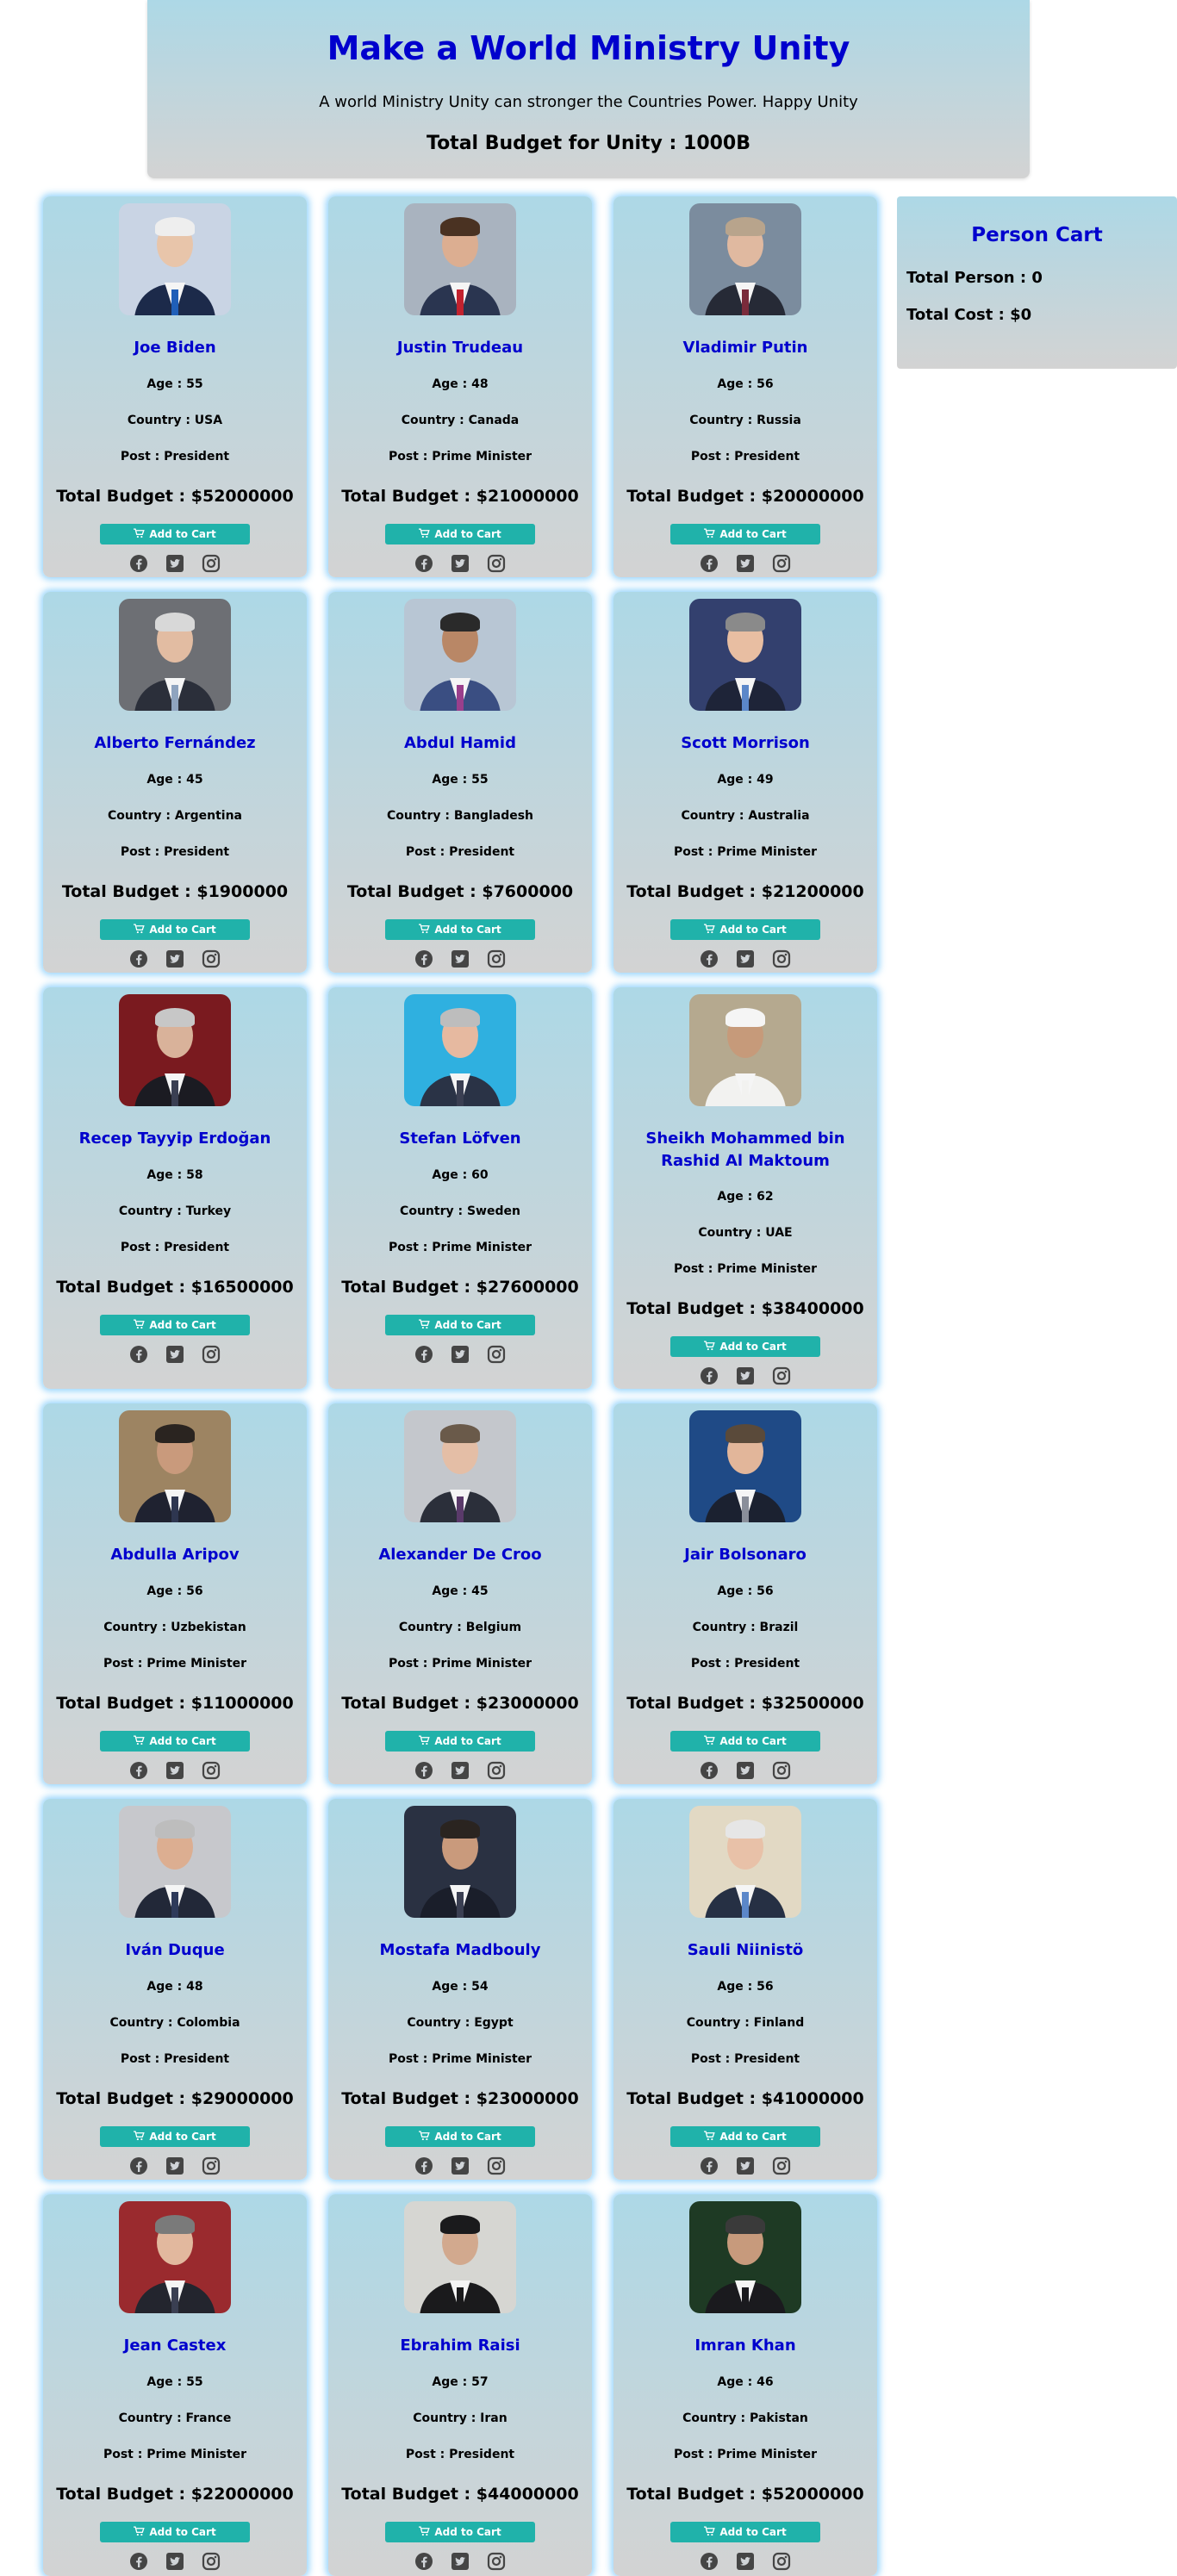  Describe the element at coordinates (175, 892) in the screenshot. I see `person-budget: Total Budget : $1900000` at that location.